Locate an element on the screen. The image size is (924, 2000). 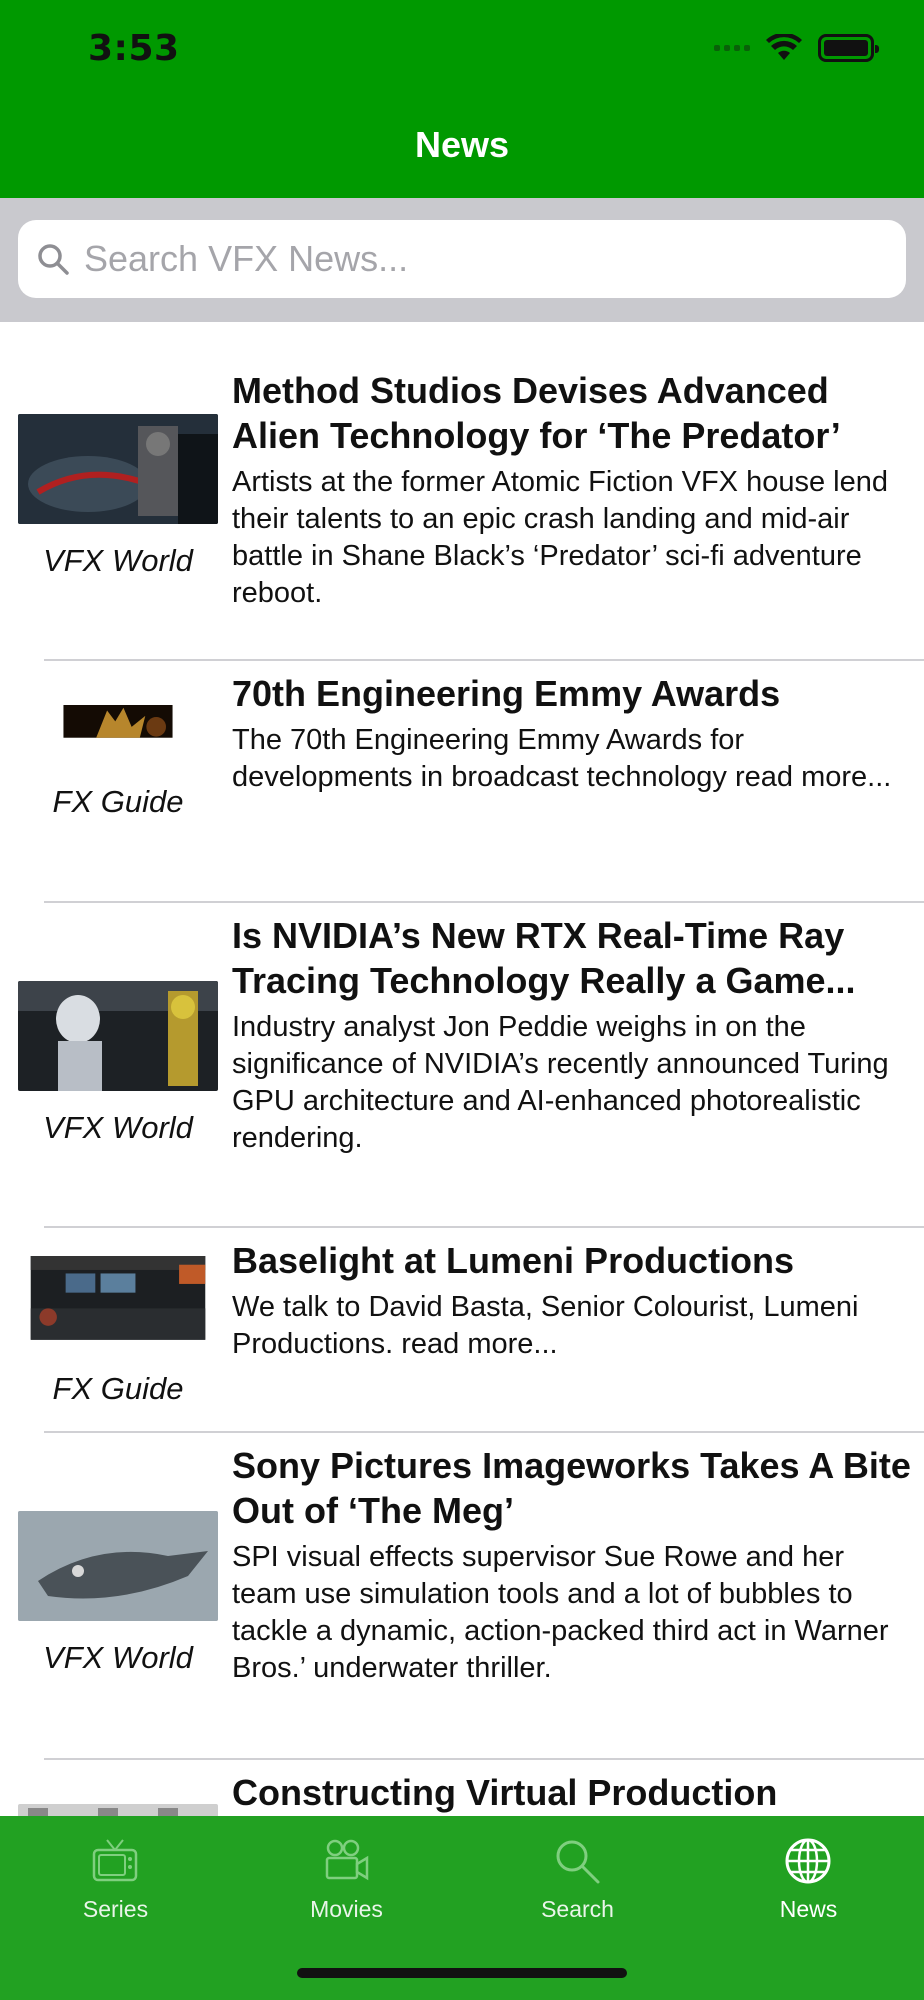
tv-icon is located at coordinates (115, 1860).